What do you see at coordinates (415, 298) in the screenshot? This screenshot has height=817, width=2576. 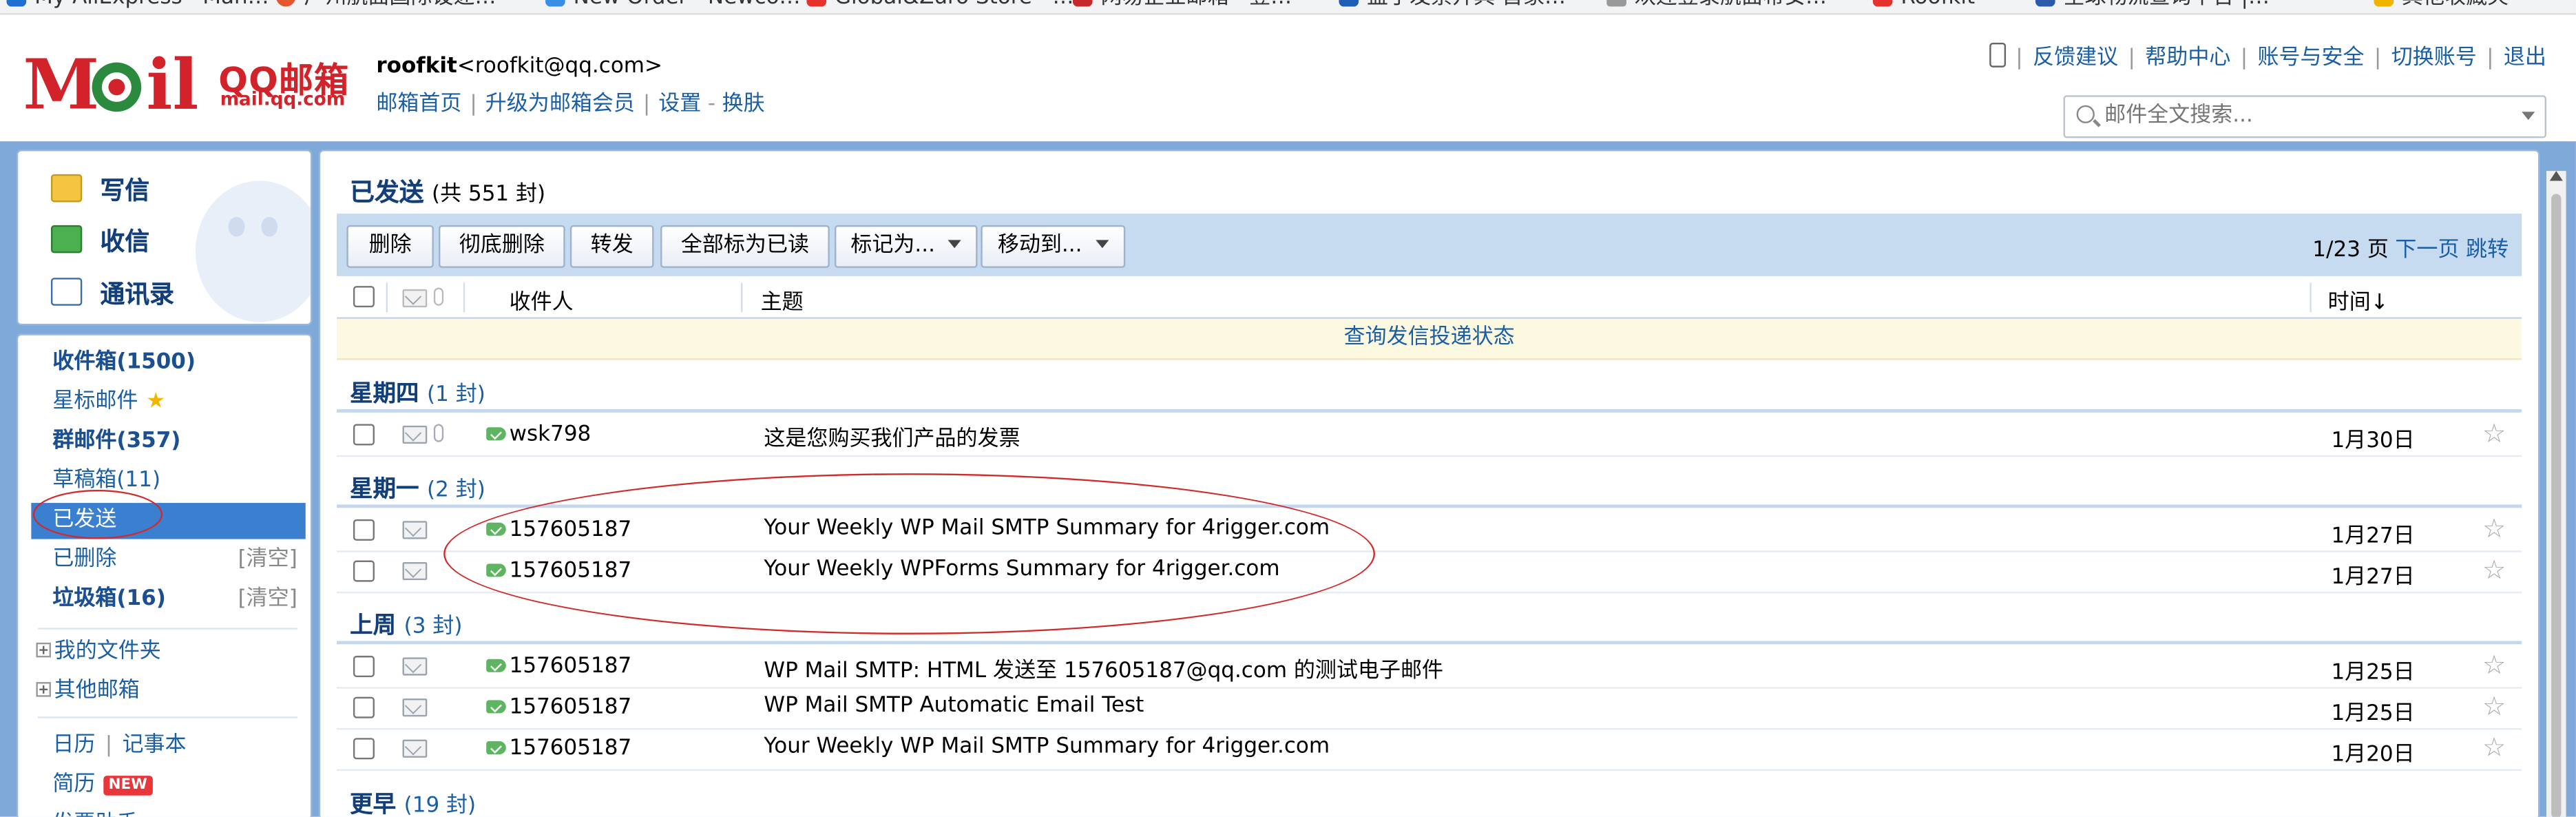 I see `read-status-icon` at bounding box center [415, 298].